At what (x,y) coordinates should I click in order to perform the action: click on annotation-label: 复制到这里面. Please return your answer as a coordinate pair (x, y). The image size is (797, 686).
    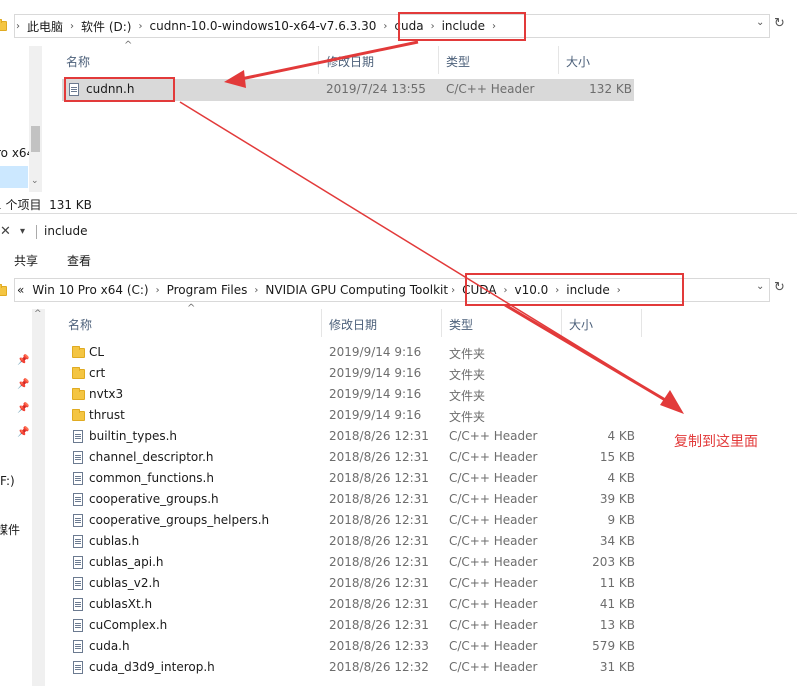
    Looking at the image, I should click on (716, 442).